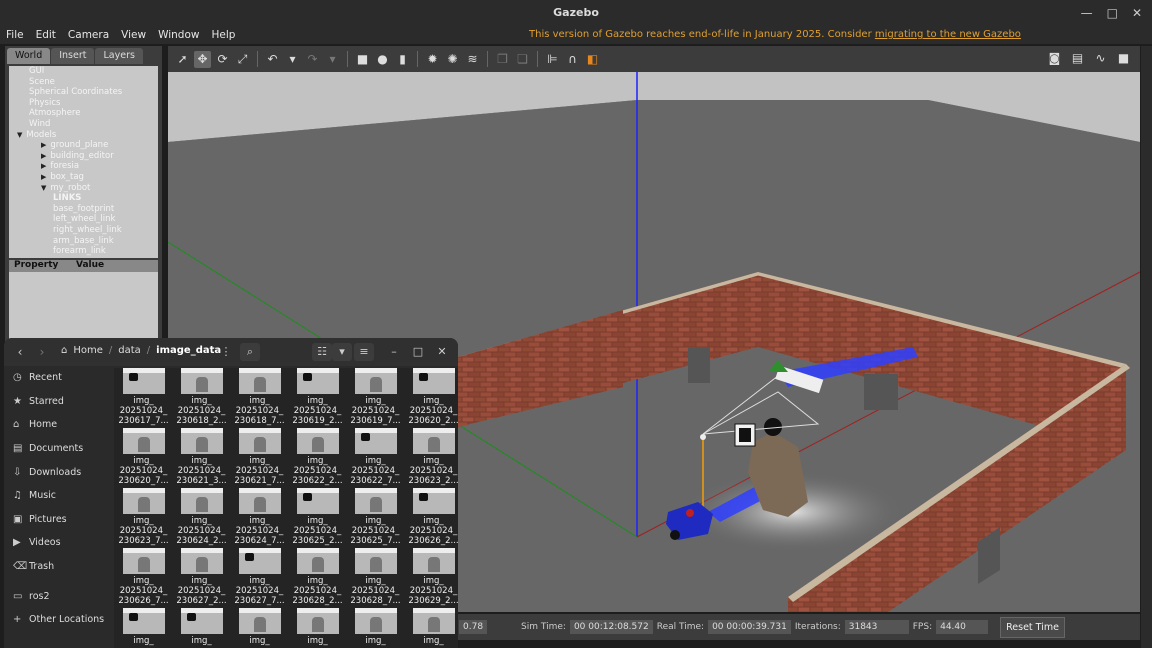 The width and height of the screenshot is (1152, 648). I want to click on search-icon: ⌕, so click(250, 352).